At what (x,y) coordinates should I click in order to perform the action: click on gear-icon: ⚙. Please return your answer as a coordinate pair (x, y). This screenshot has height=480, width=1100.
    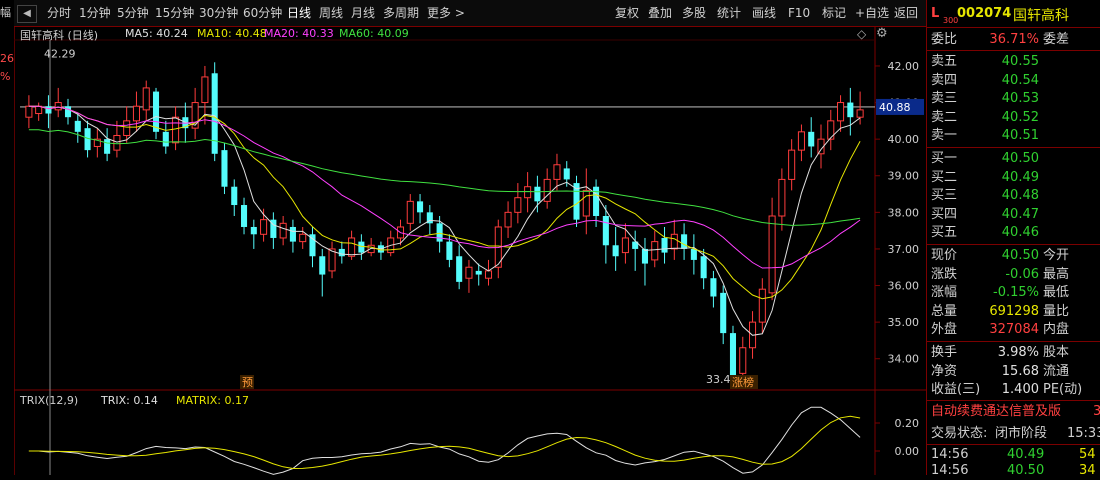
    Looking at the image, I should click on (882, 33).